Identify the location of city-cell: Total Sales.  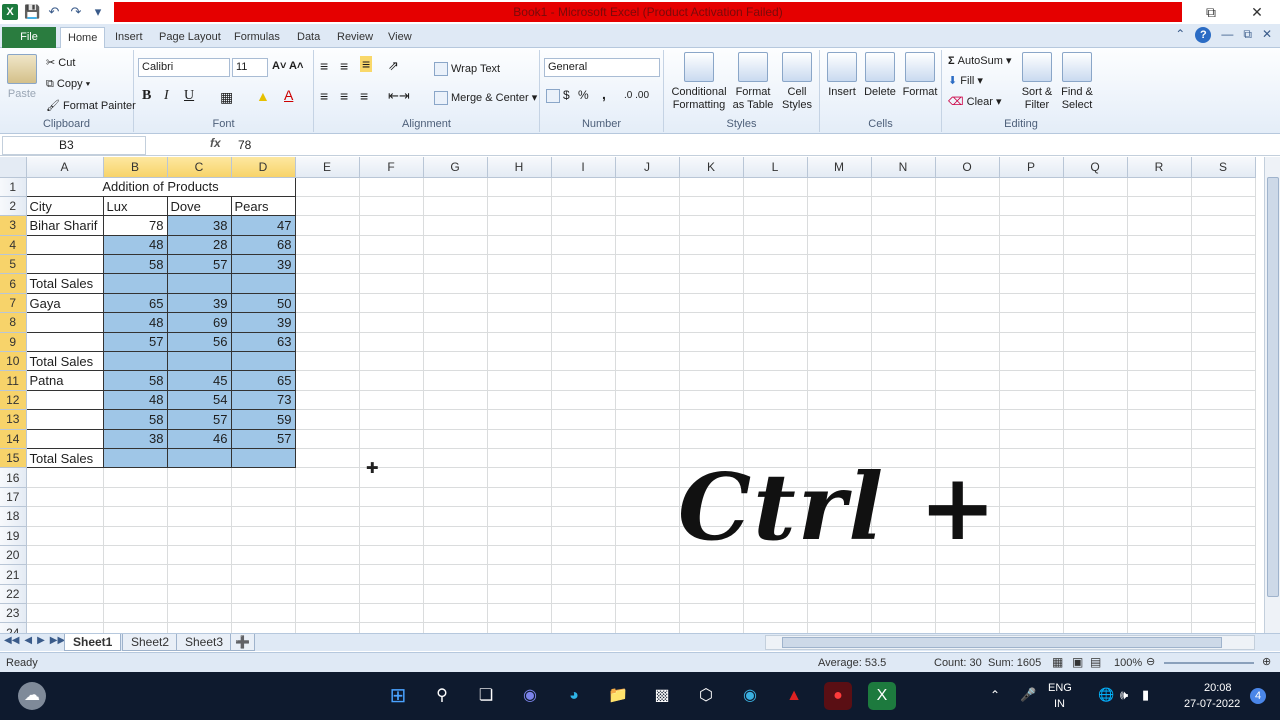
(64, 458).